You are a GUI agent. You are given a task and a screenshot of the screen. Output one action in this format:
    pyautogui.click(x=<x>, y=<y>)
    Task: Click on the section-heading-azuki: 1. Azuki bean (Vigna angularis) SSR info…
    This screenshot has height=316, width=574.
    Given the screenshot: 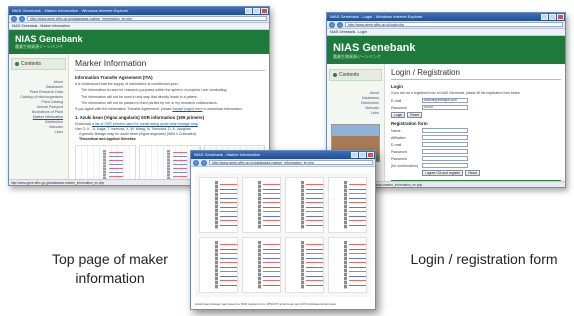 What is the action you would take?
    pyautogui.click(x=140, y=117)
    